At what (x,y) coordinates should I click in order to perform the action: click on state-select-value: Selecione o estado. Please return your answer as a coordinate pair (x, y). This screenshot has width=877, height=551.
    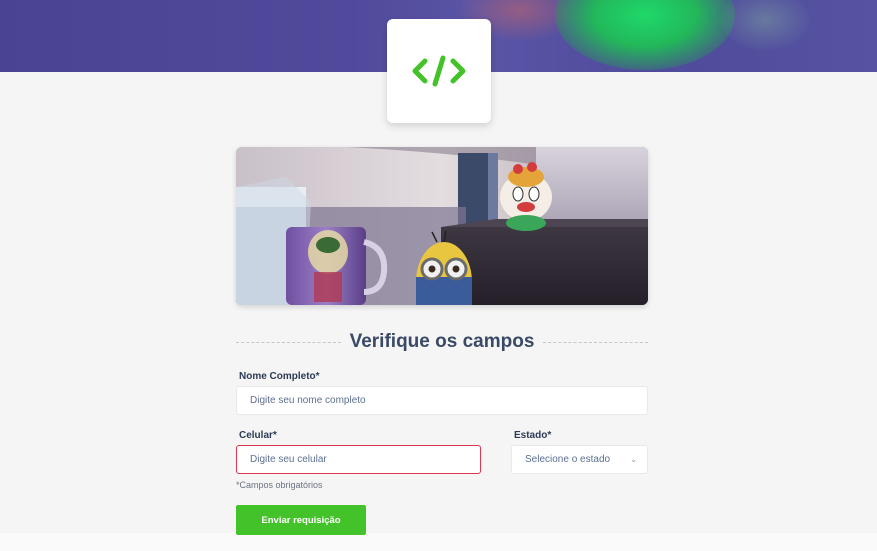
    Looking at the image, I should click on (568, 459).